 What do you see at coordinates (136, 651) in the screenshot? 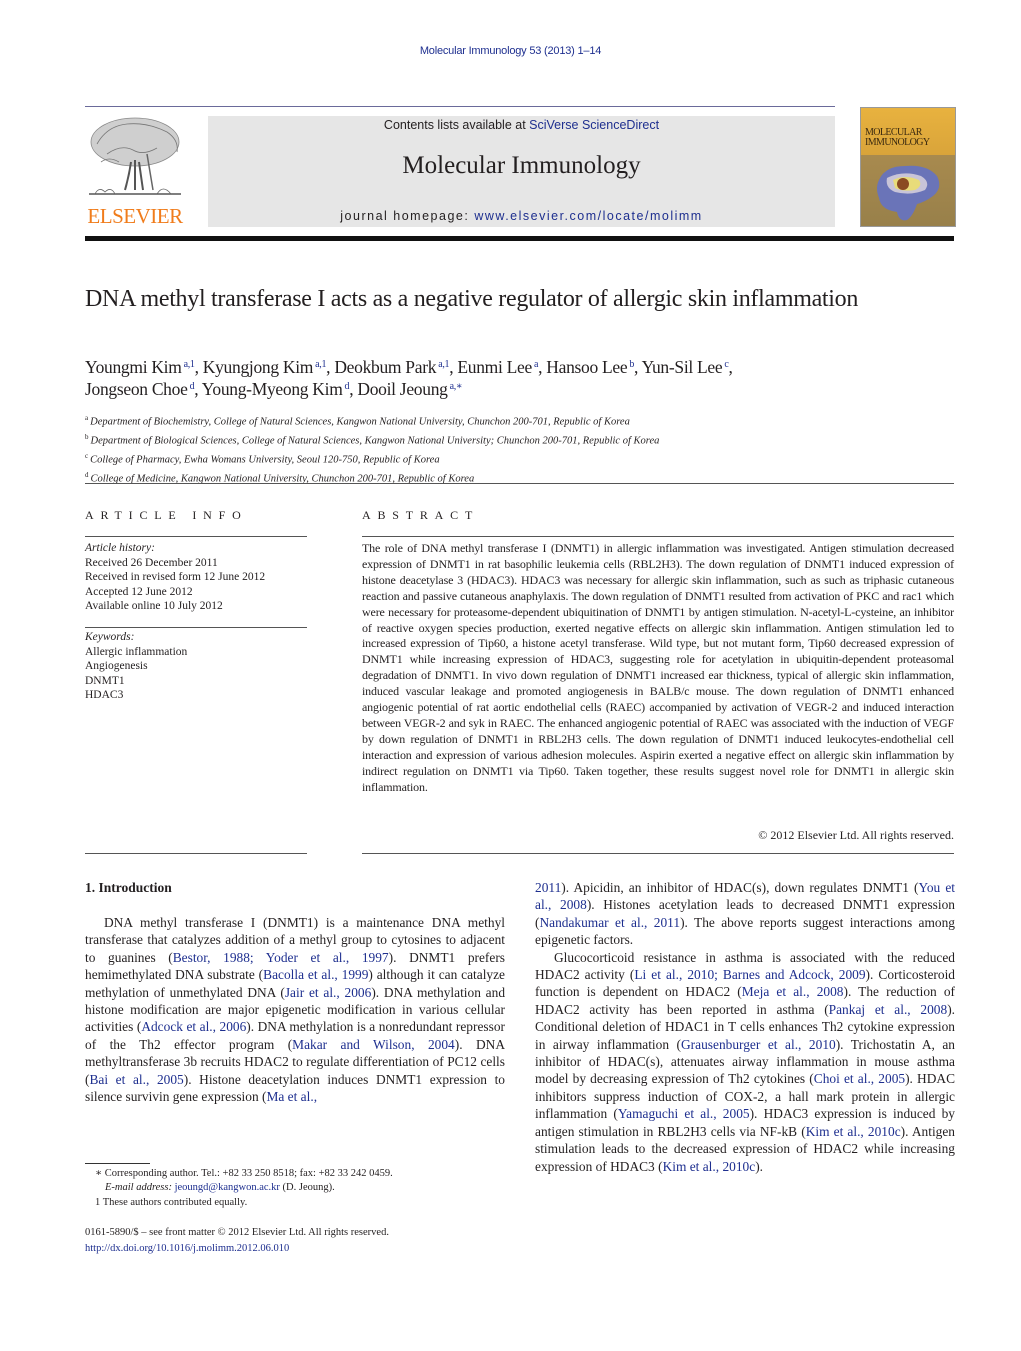
I see `keyword: Allergic inflammation` at bounding box center [136, 651].